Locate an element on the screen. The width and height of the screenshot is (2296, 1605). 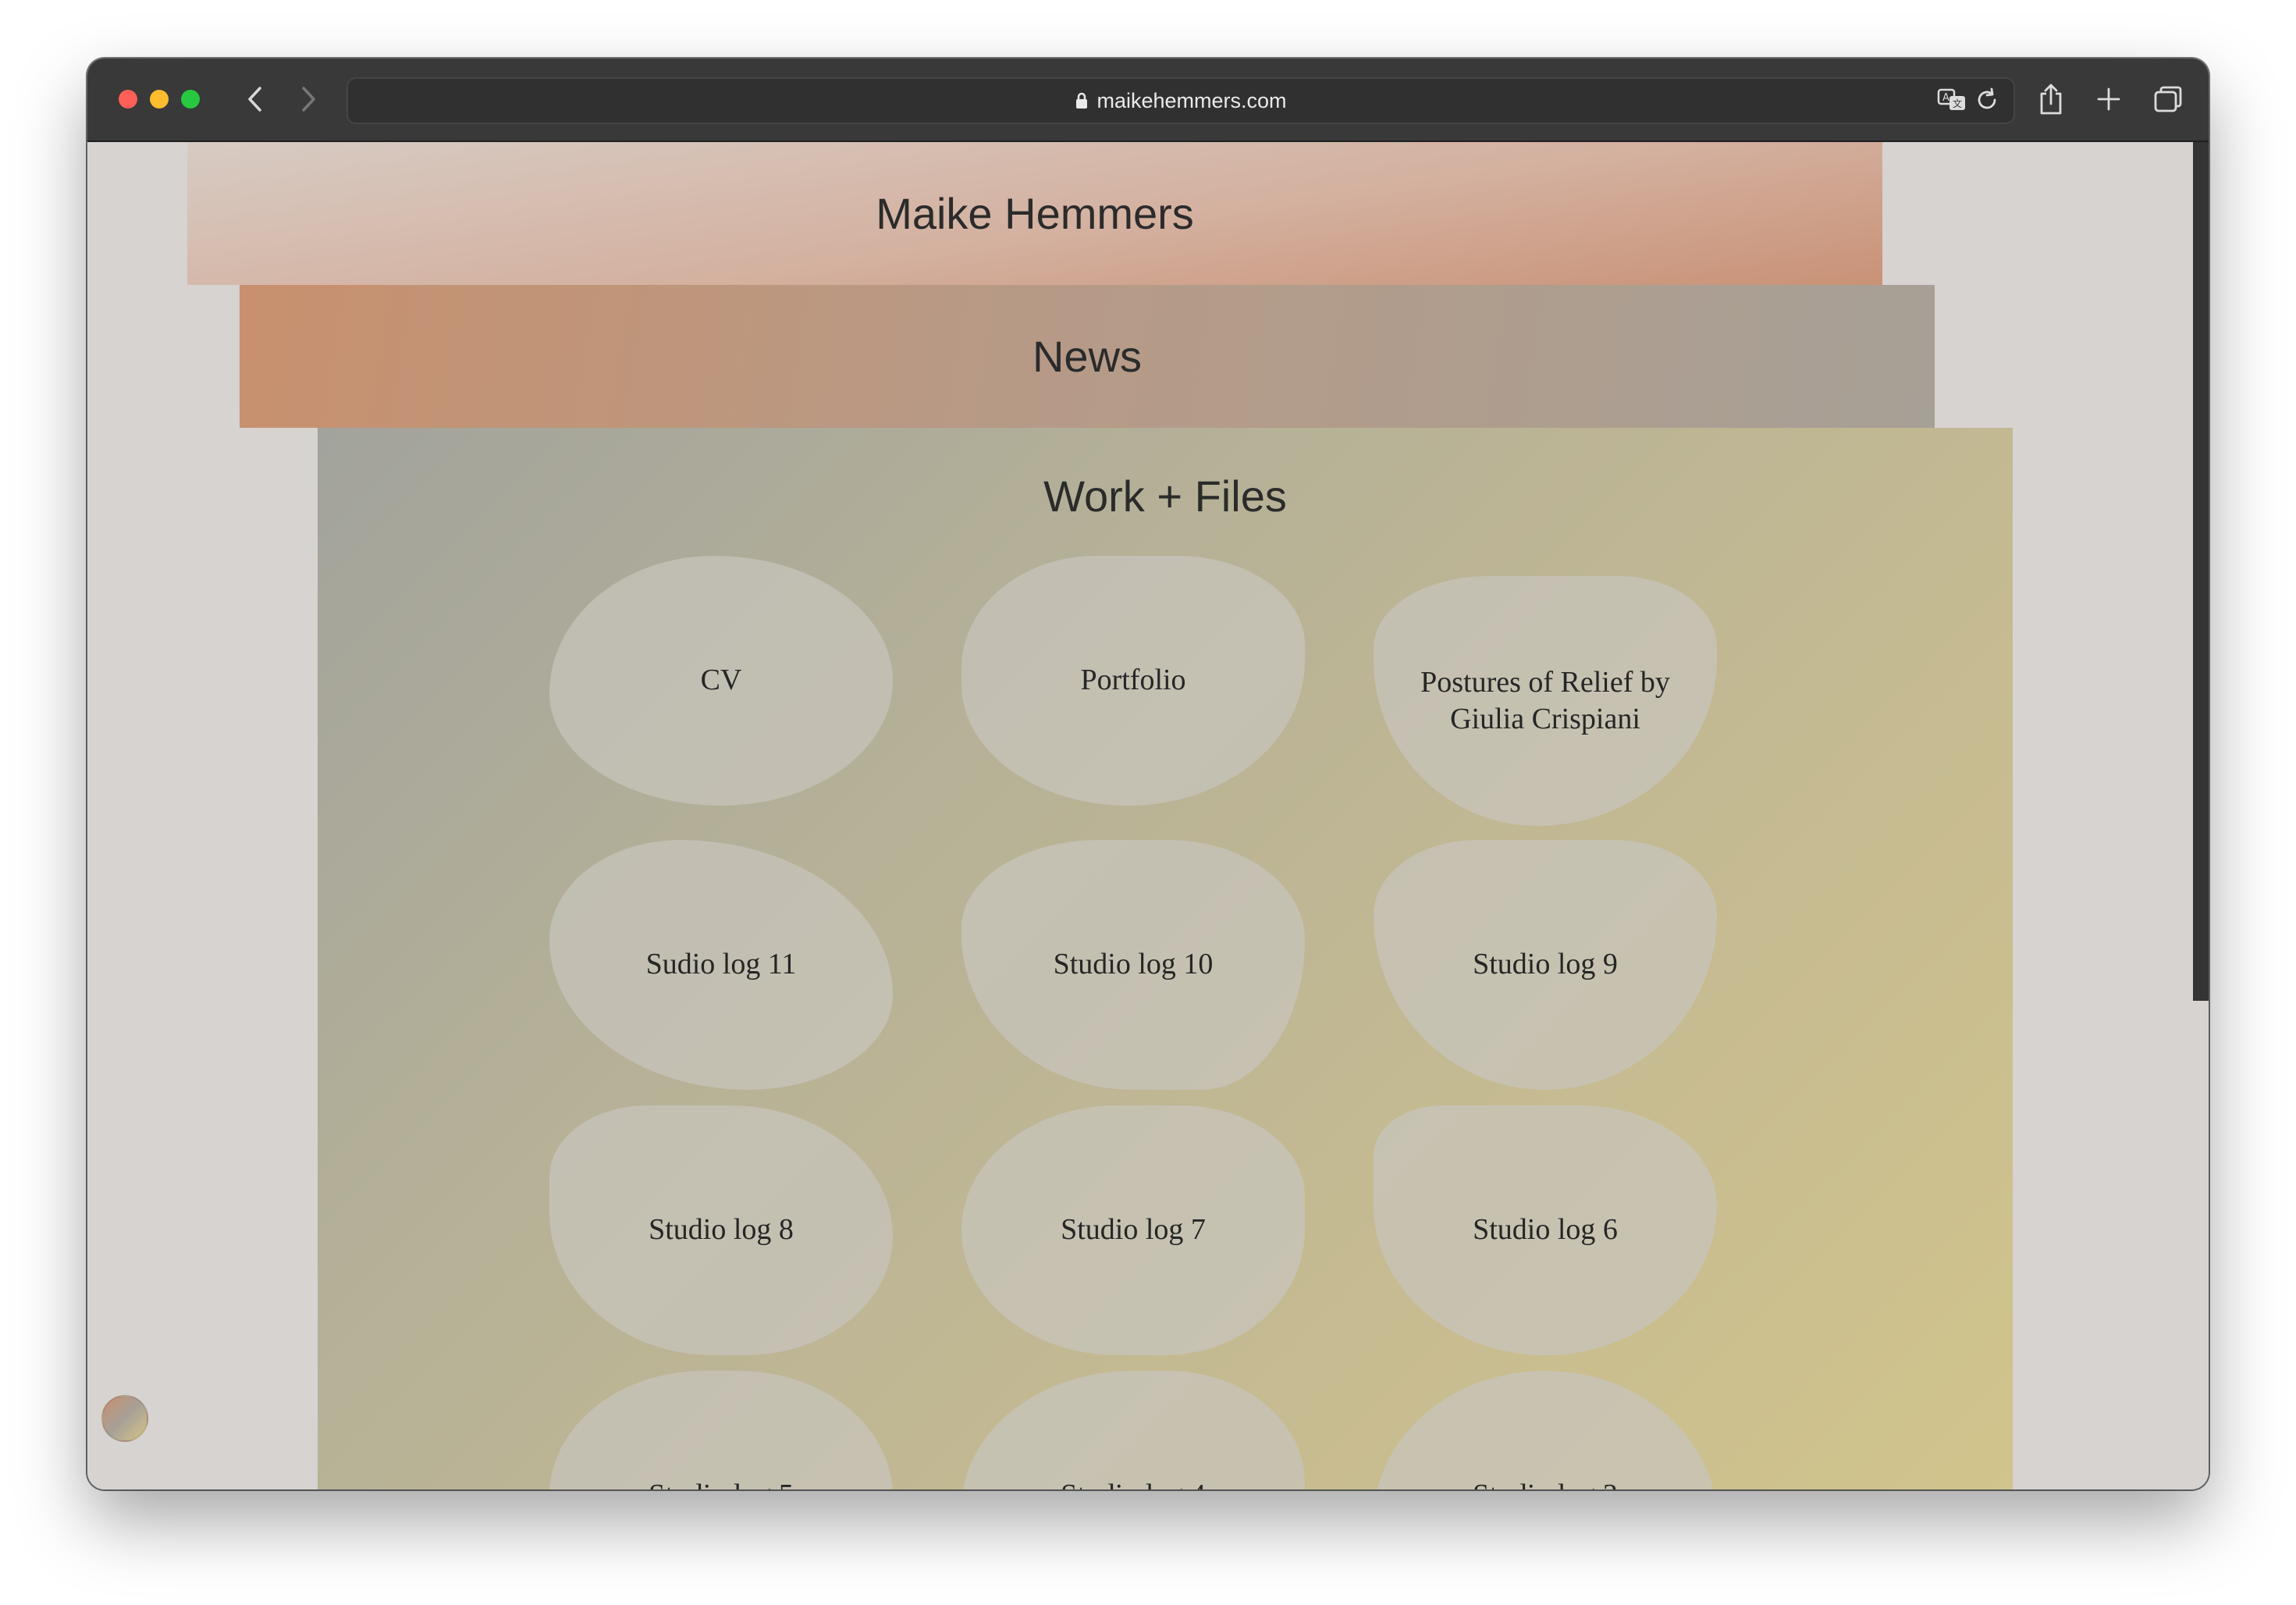
work-item-label: Sudio log 11 is located at coordinates (721, 964).